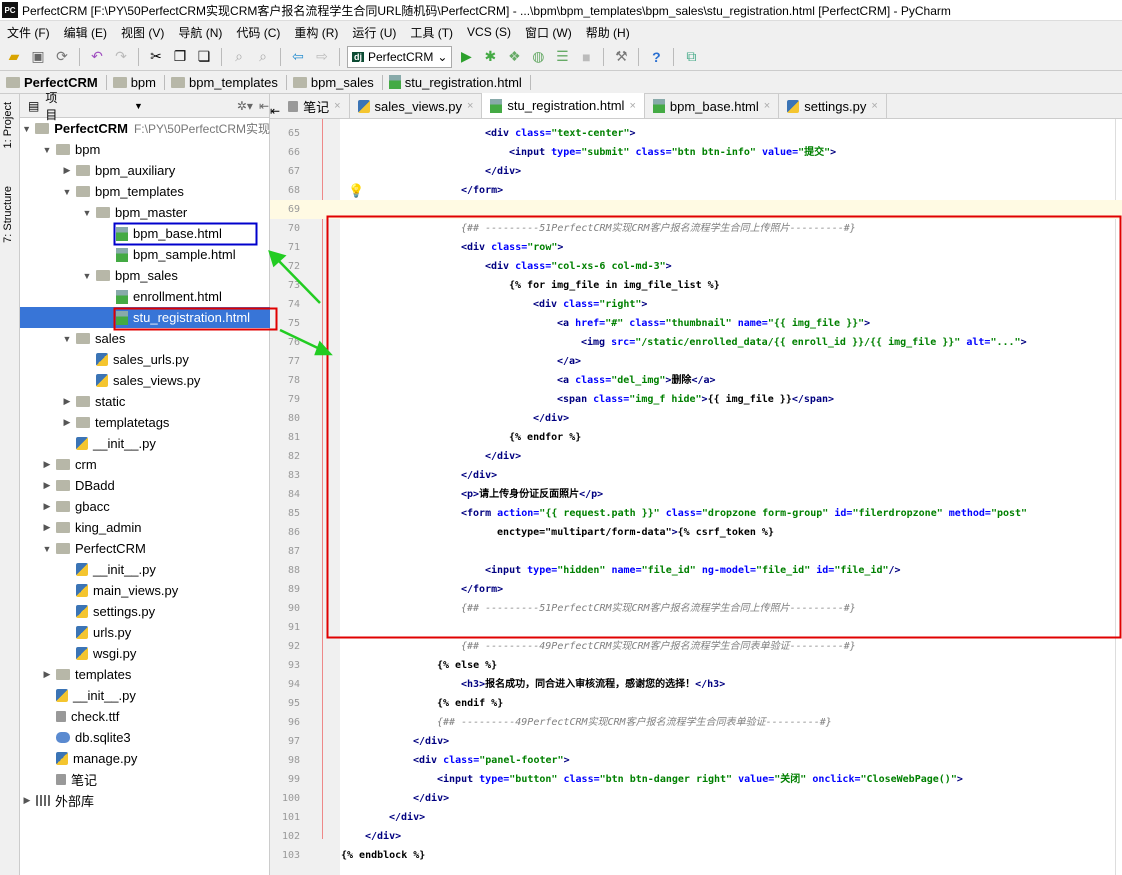 Image resolution: width=1122 pixels, height=875 pixels. Describe the element at coordinates (14, 57) in the screenshot. I see `open-icon: ▰` at that location.